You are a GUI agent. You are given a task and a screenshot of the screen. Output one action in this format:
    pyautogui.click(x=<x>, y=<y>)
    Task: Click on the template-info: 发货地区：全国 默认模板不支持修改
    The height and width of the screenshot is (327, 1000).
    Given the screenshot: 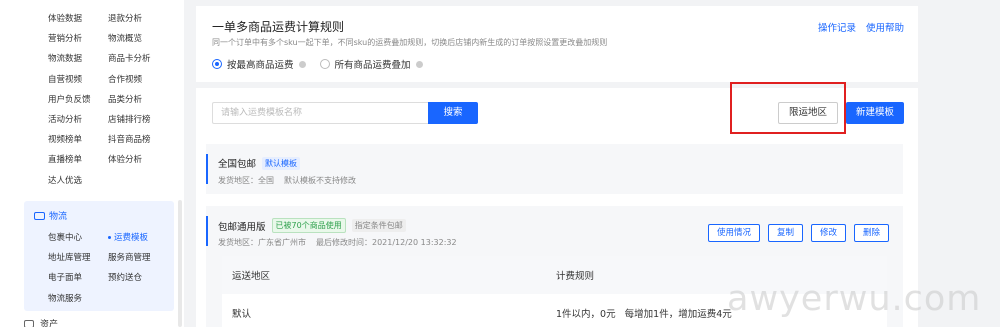 What is the action you would take?
    pyautogui.click(x=287, y=180)
    